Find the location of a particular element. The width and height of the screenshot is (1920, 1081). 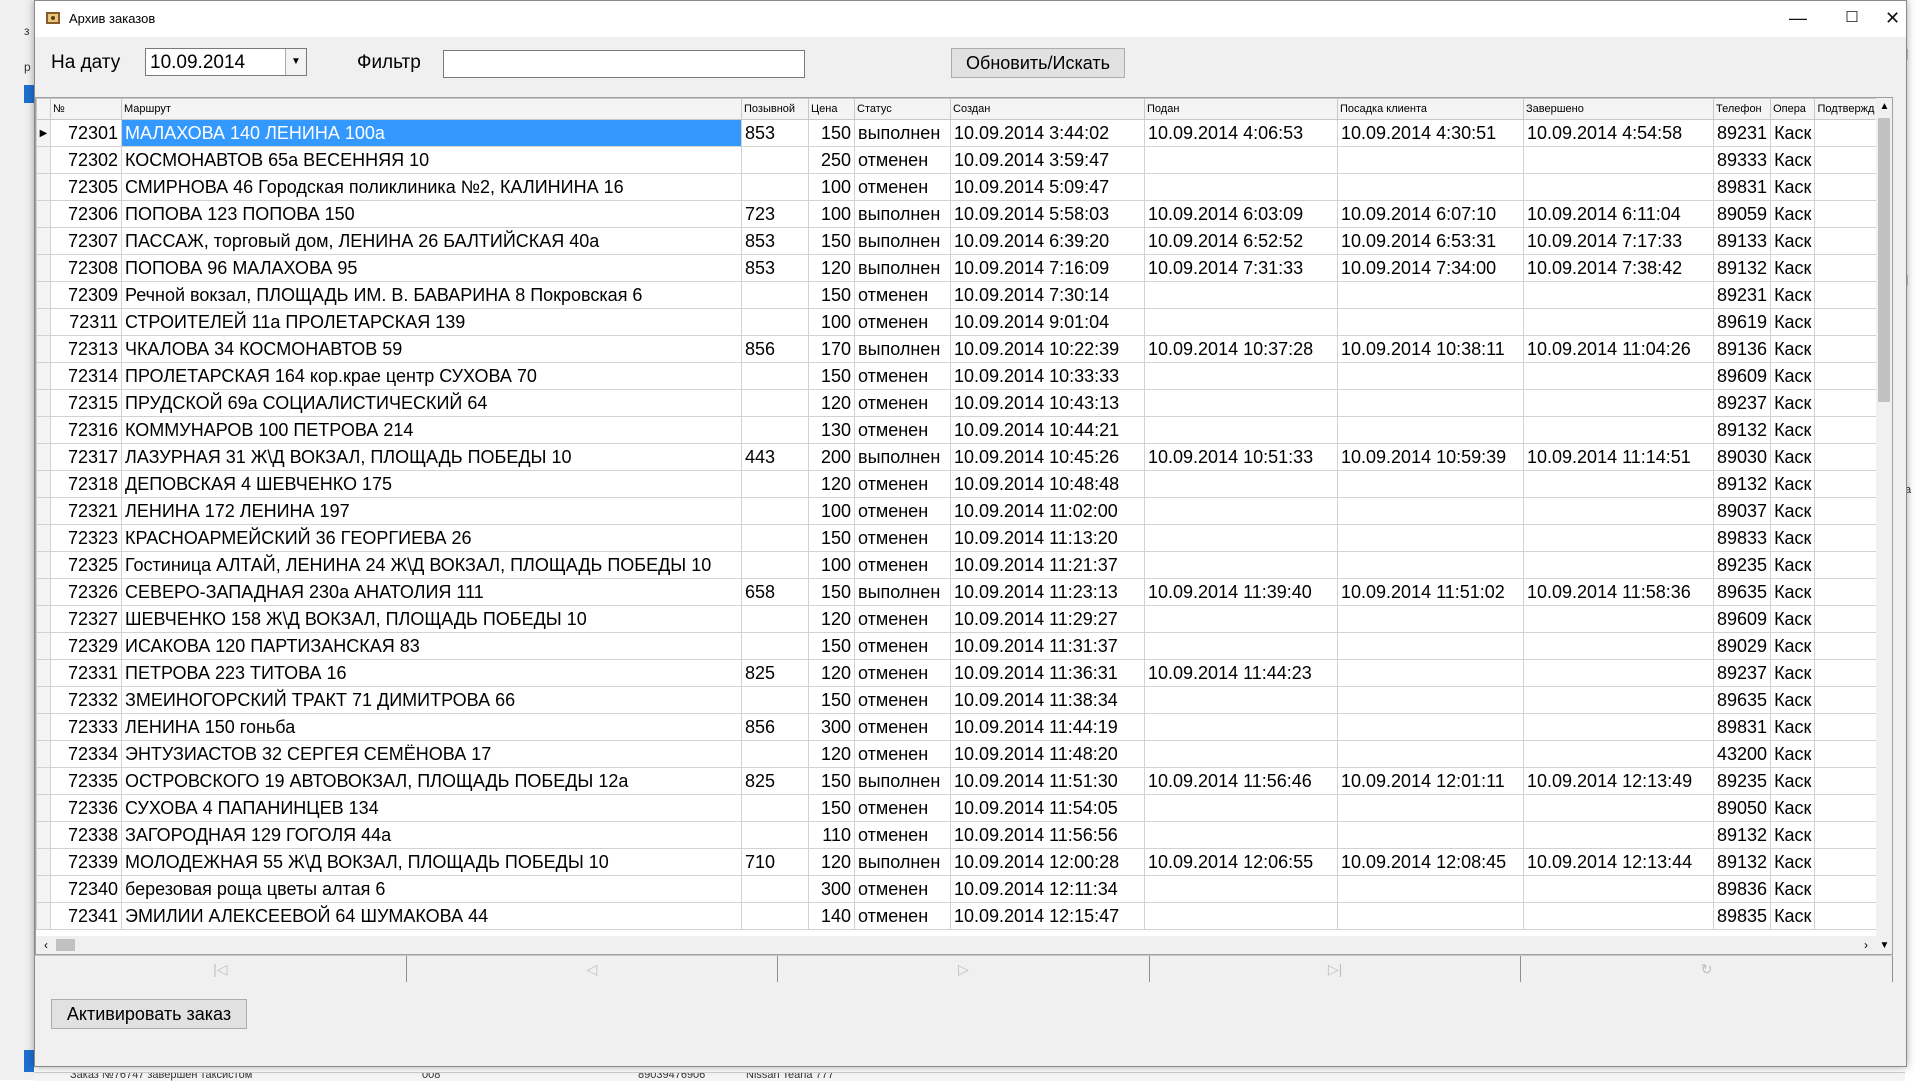

table-cell: 10.09.2014 10:43:13 is located at coordinates (1047, 403).